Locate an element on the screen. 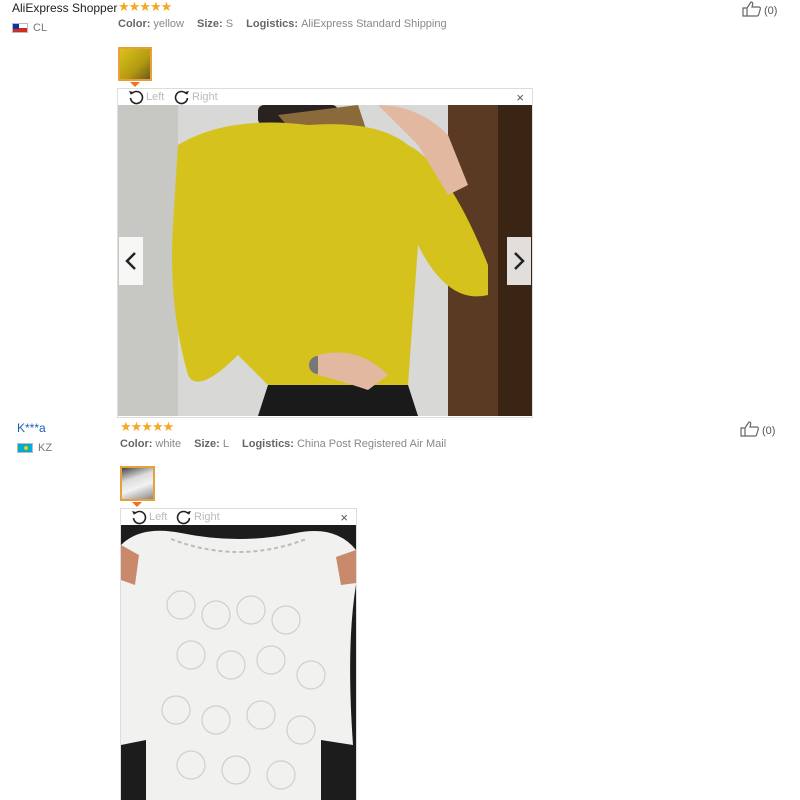  buyer-name: AliExpress Shopper is located at coordinates (65, 8).